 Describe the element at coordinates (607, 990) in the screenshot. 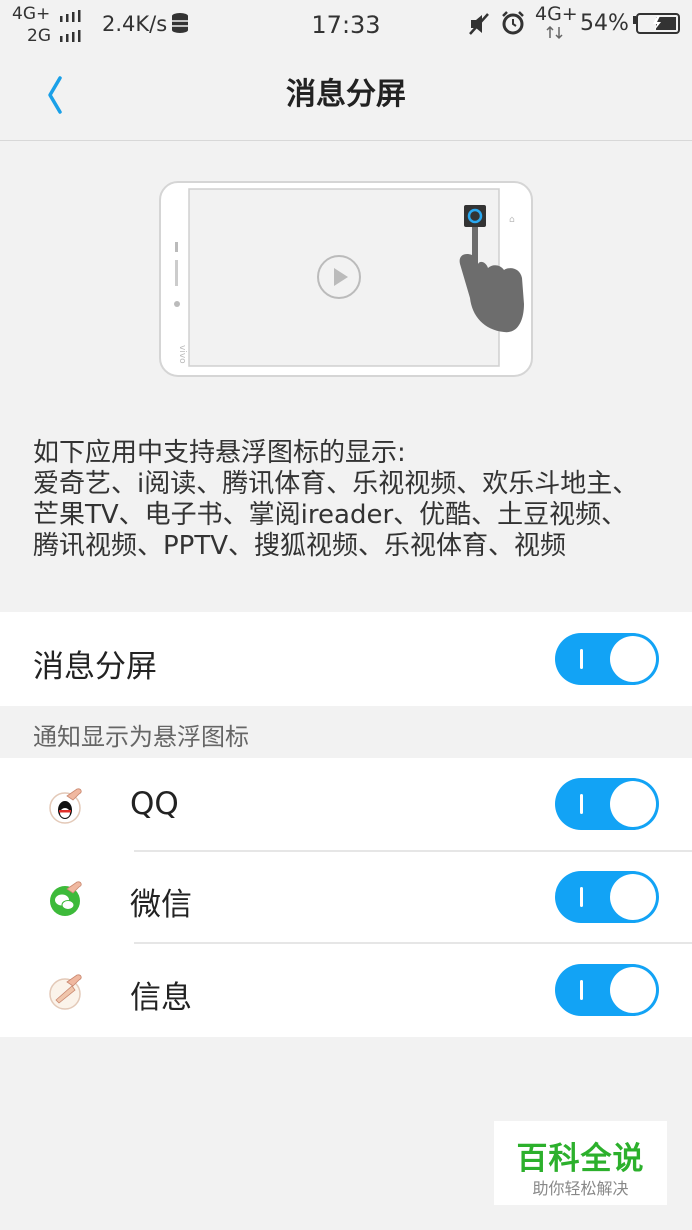

I see `messages-toggle` at that location.